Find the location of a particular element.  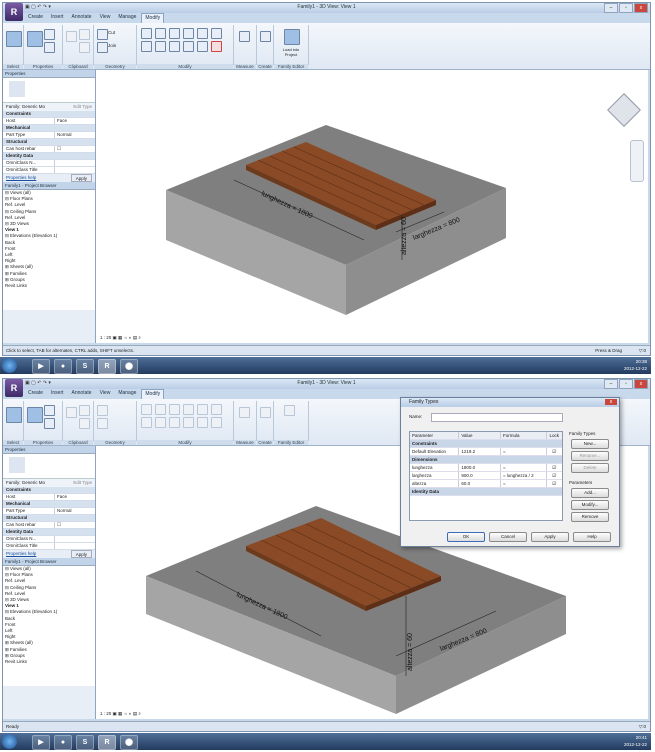

create-group-icon is located at coordinates (265, 412).